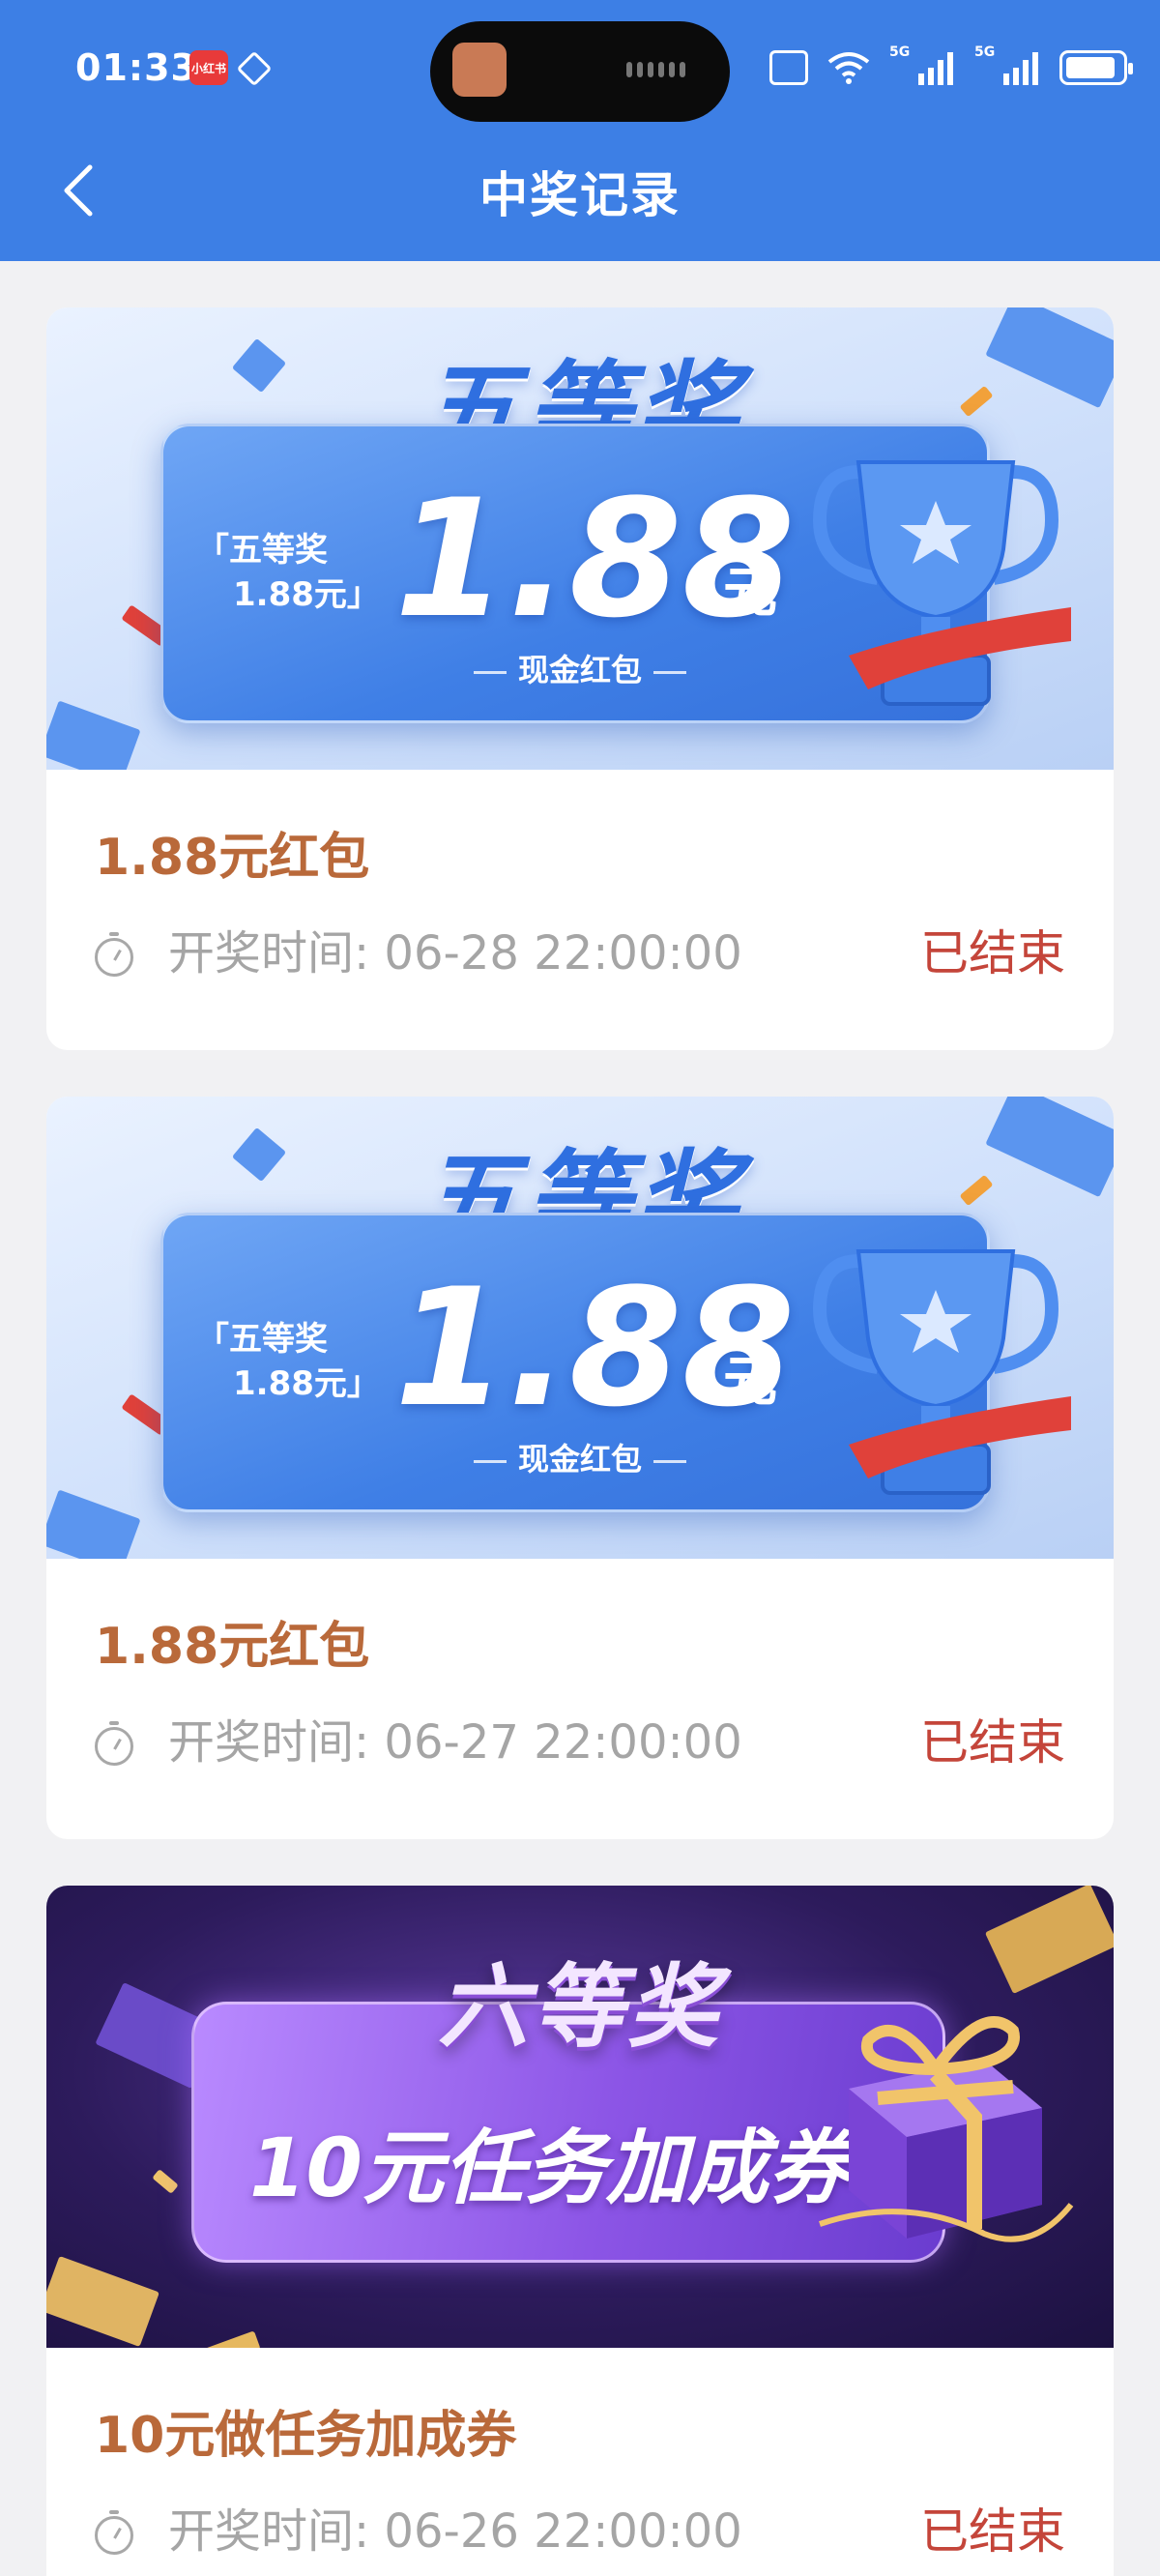 The height and width of the screenshot is (2576, 1160). Describe the element at coordinates (209, 67) in the screenshot. I see `app-notification-icon: 小红书` at that location.